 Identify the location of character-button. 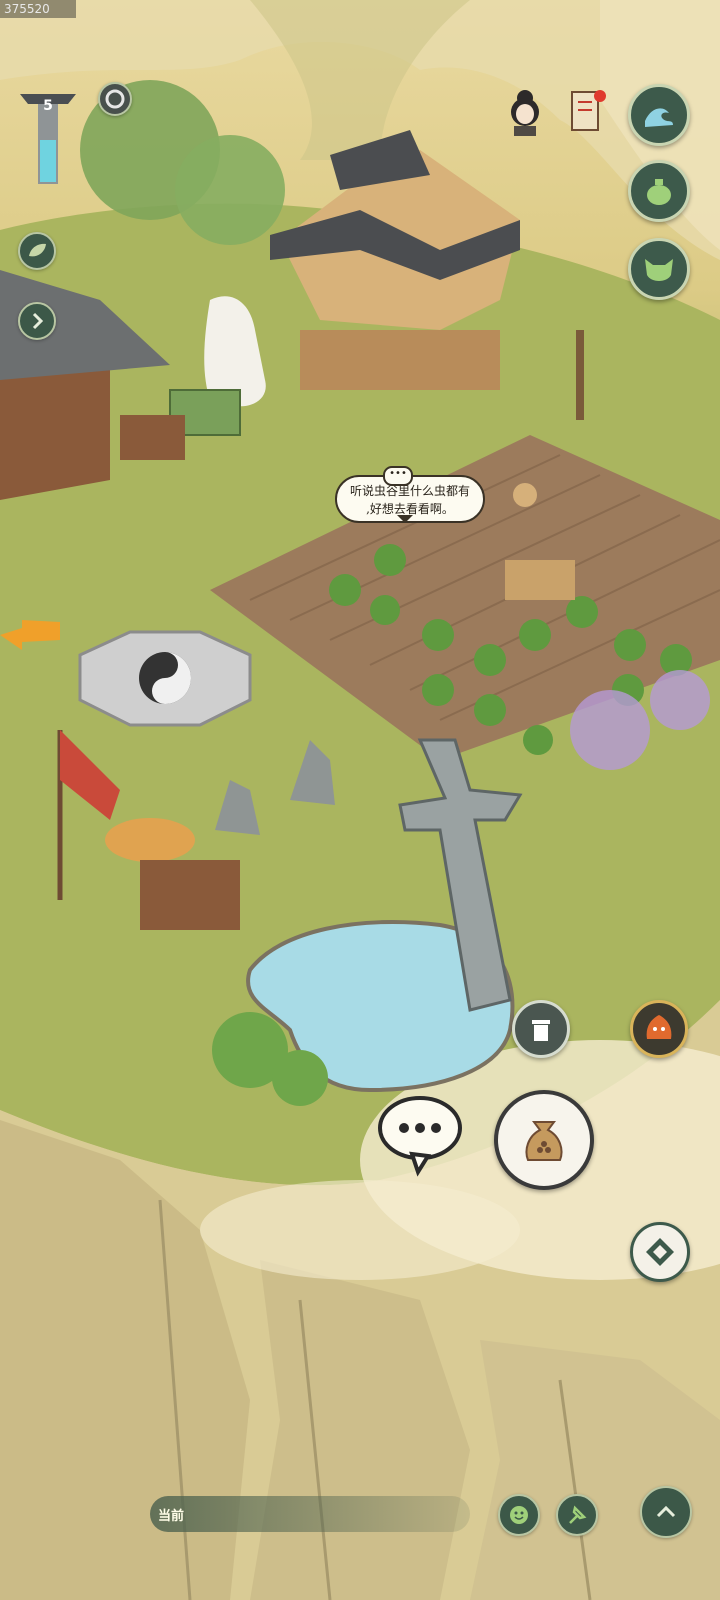
(525, 111).